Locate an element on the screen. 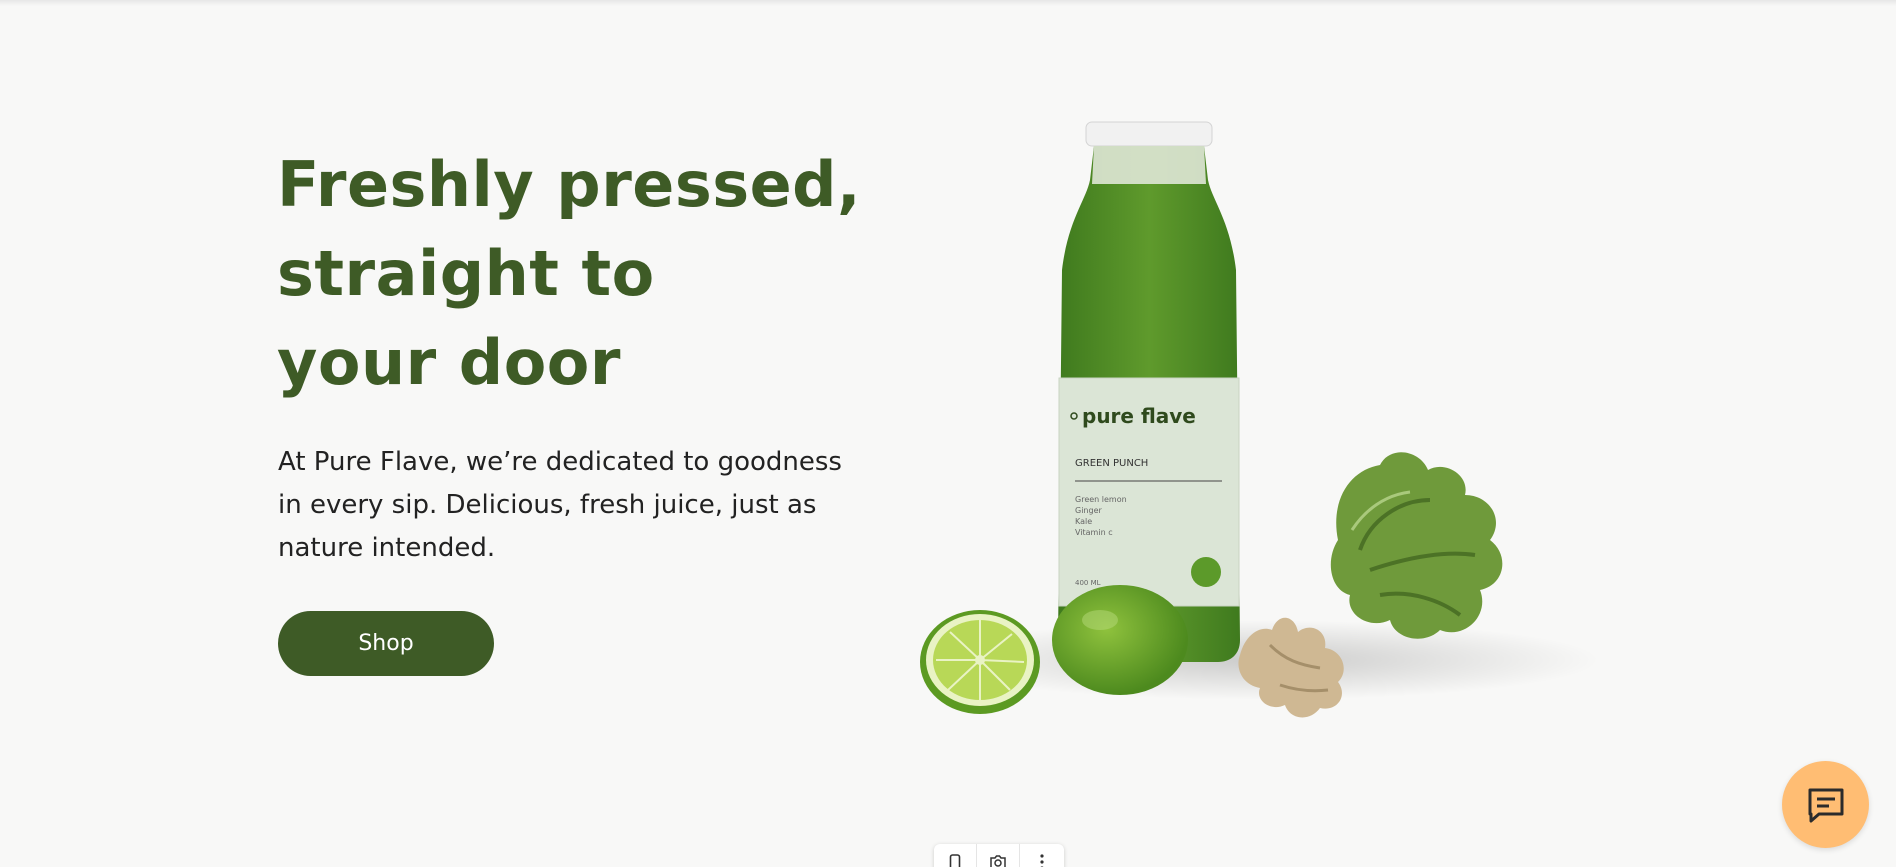  more-options-button is located at coordinates (1041, 855).